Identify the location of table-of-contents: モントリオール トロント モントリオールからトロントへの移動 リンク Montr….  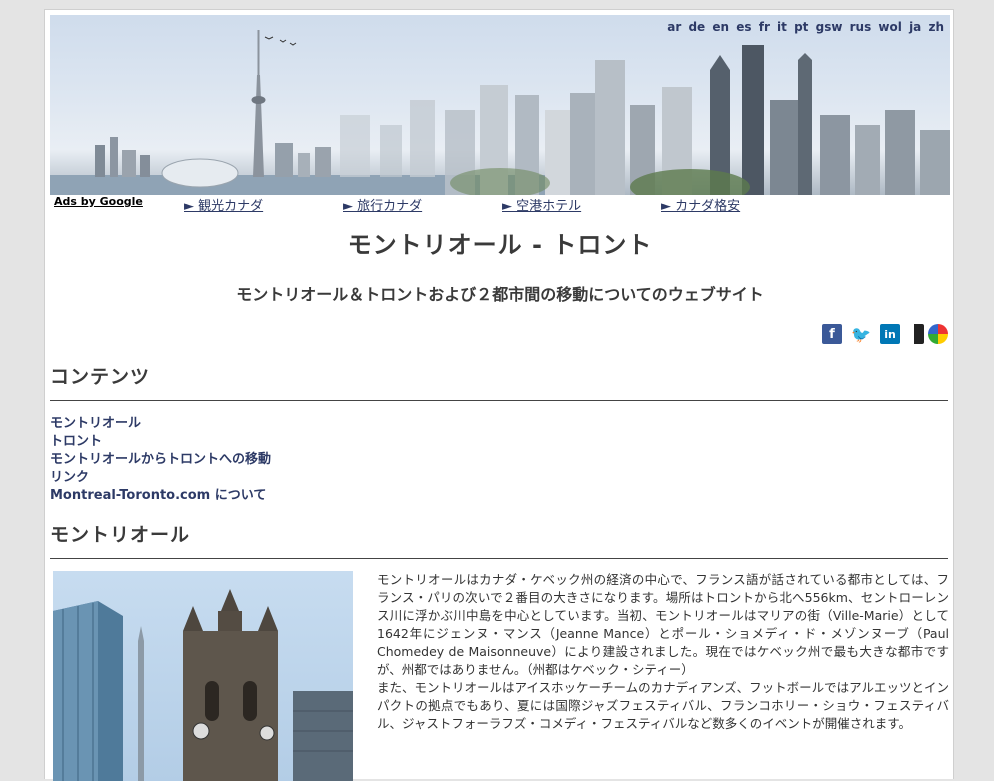
(160, 460).